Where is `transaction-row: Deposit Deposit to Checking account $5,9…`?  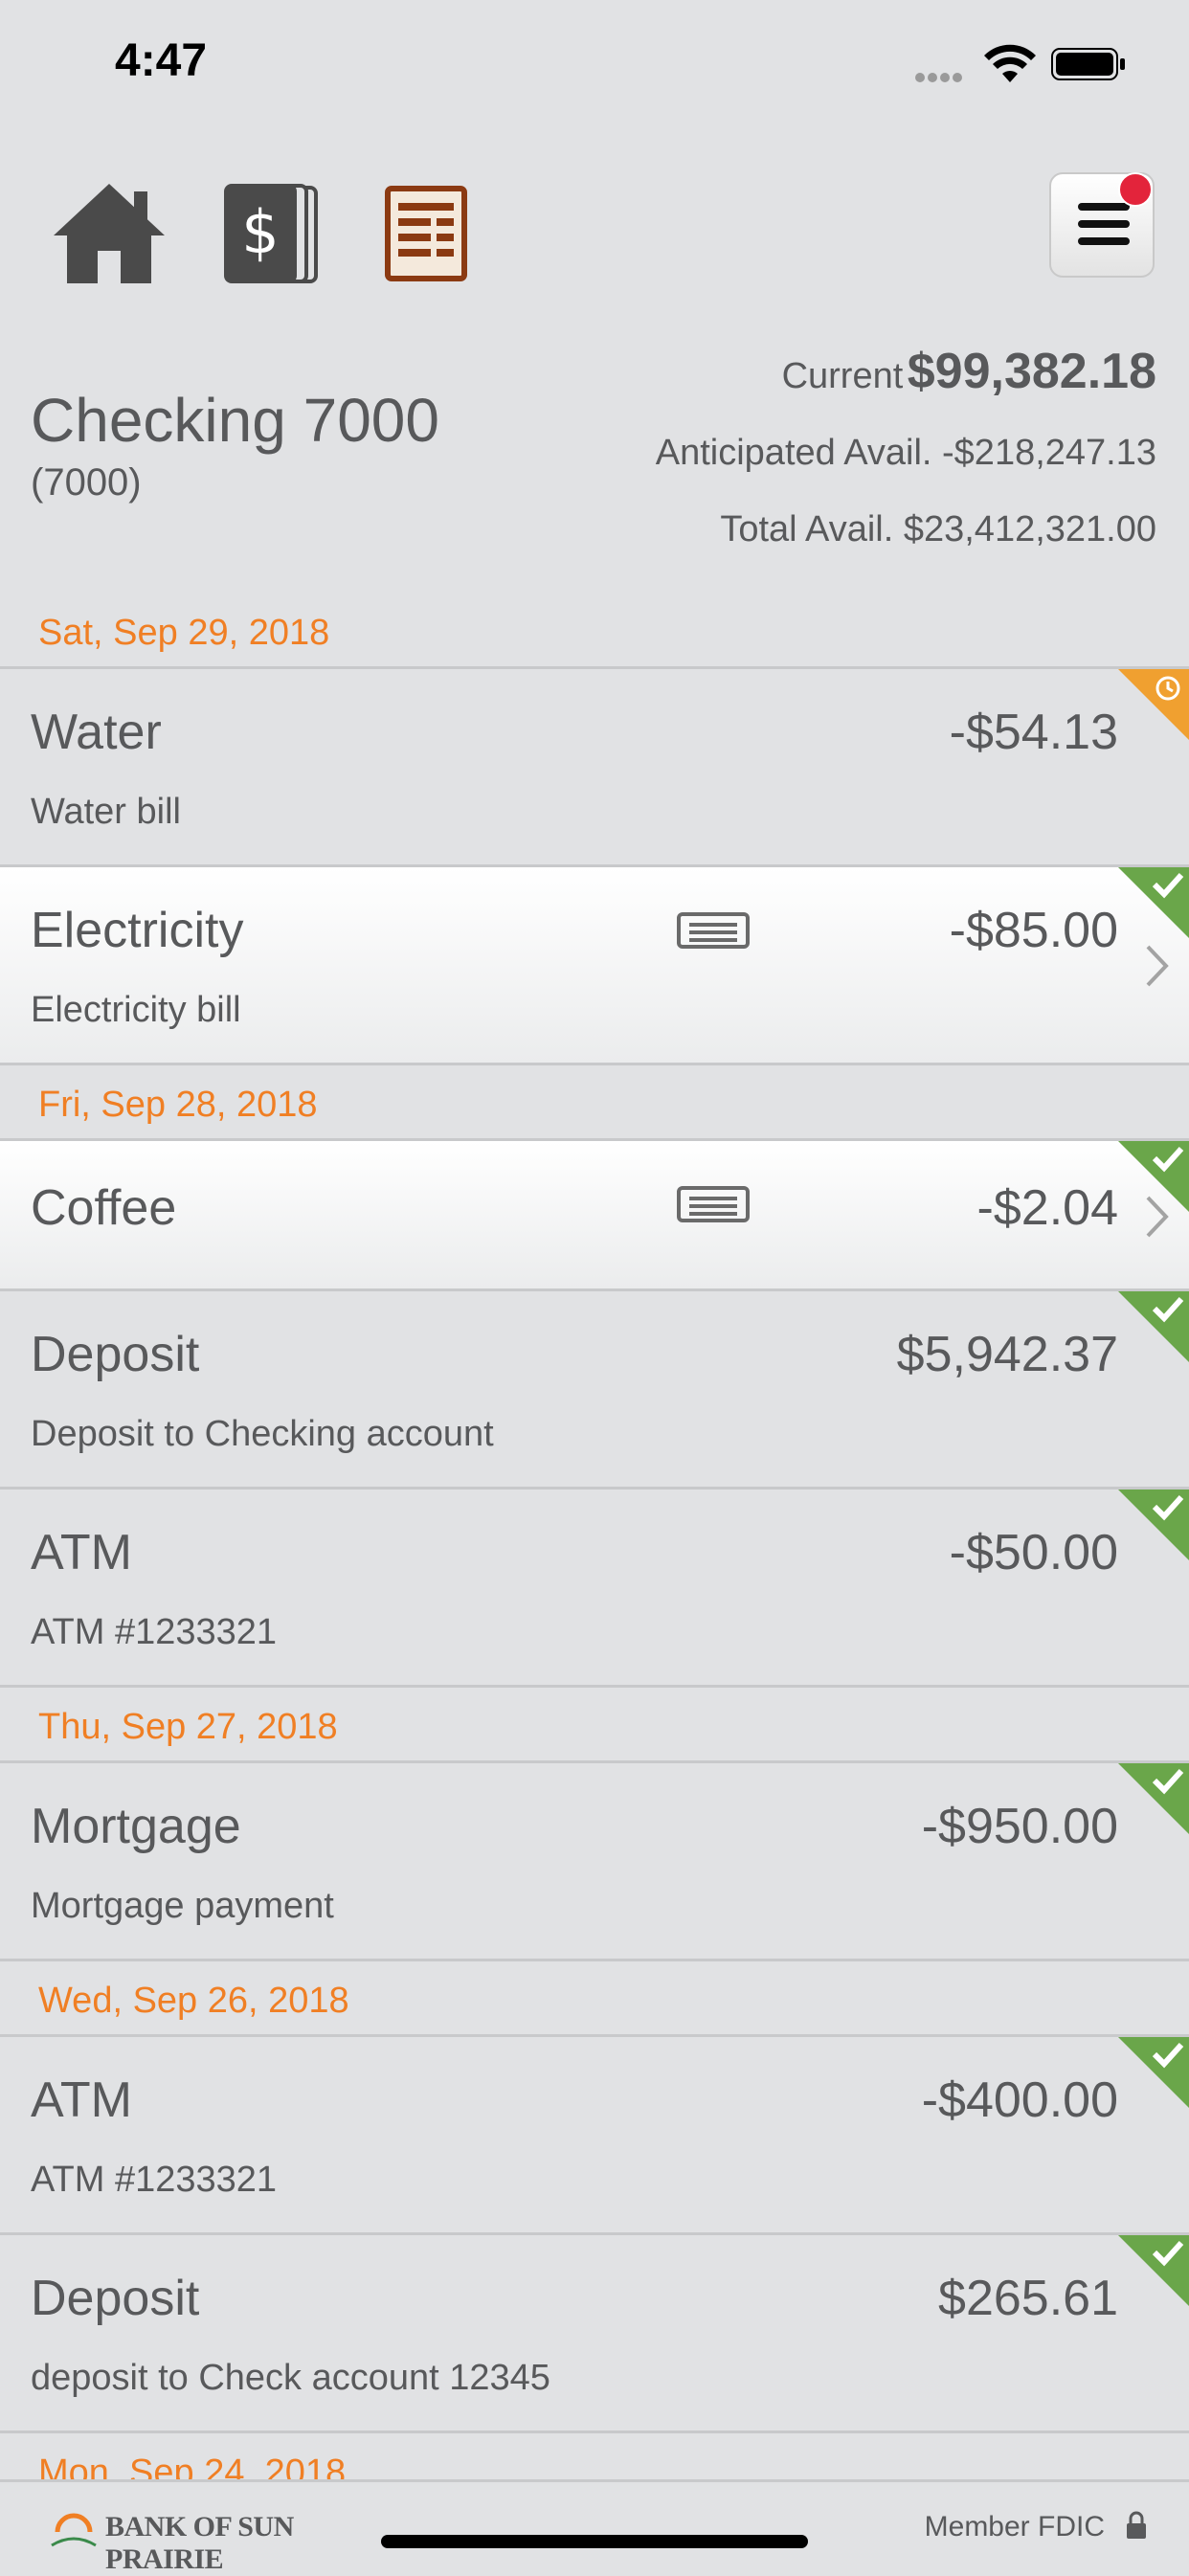 transaction-row: Deposit Deposit to Checking account $5,9… is located at coordinates (594, 1390).